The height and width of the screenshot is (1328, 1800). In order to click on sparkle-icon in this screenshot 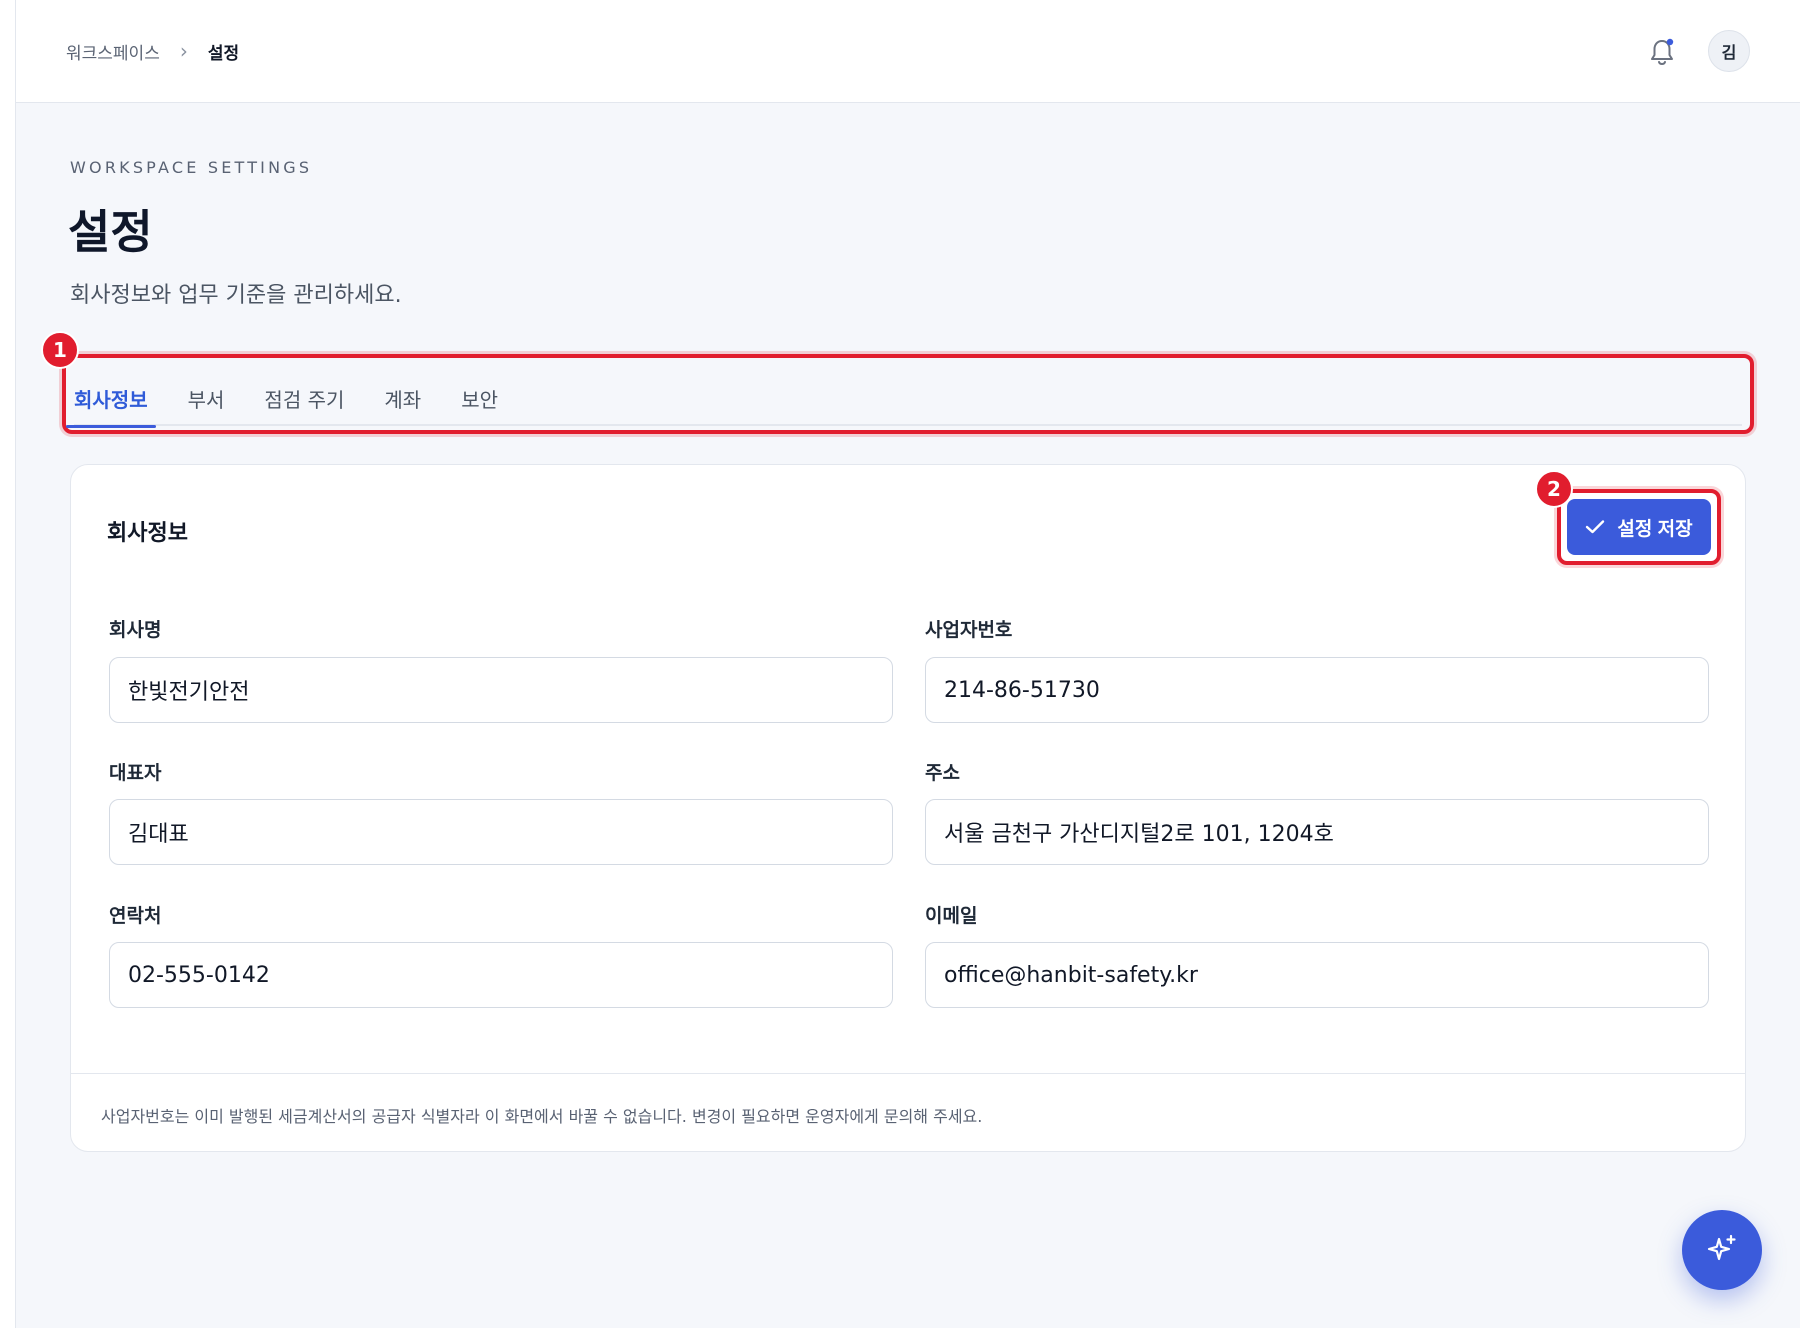, I will do `click(1721, 1247)`.